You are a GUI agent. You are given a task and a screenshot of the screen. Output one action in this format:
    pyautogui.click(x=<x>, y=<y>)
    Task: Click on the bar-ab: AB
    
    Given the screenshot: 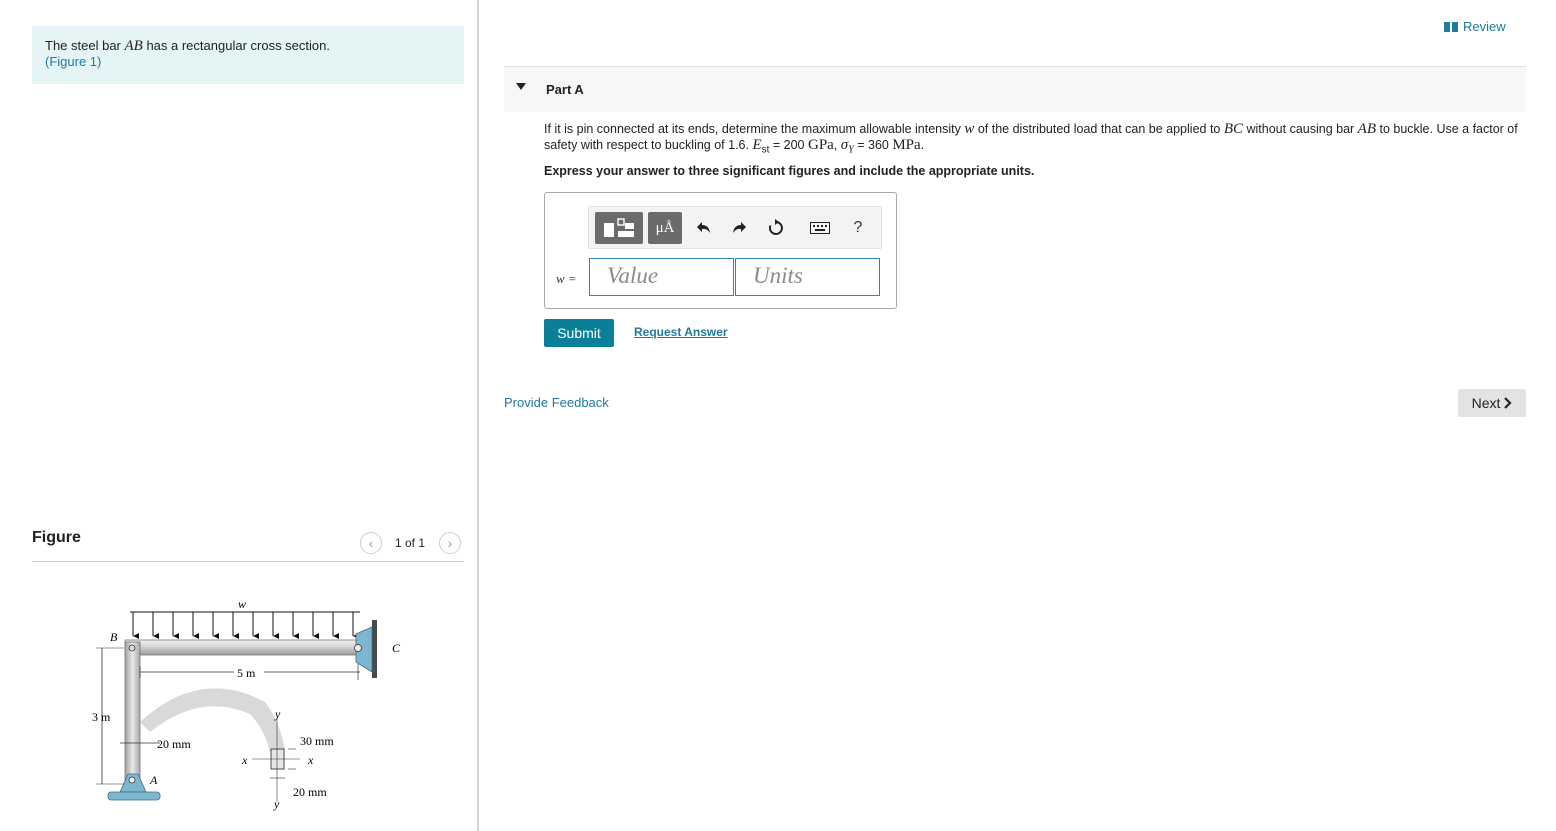 What is the action you would take?
    pyautogui.click(x=1366, y=129)
    